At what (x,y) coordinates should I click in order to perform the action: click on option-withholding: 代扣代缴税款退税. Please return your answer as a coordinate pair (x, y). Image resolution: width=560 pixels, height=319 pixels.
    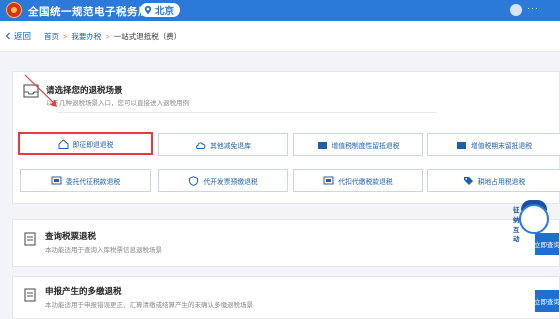
    Looking at the image, I should click on (358, 180).